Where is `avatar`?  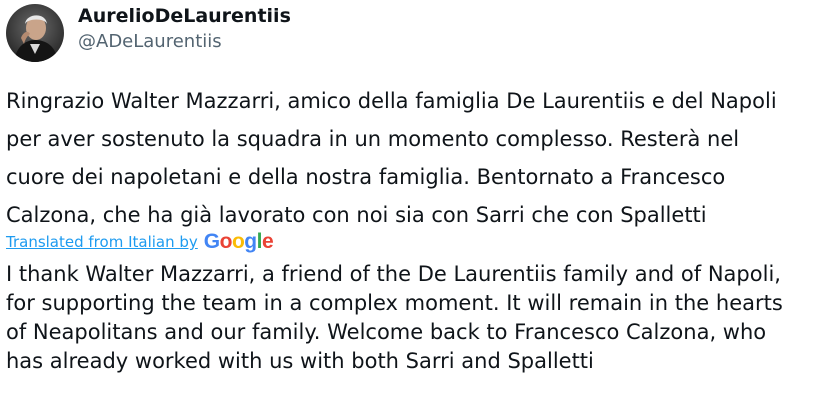
avatar is located at coordinates (35, 33).